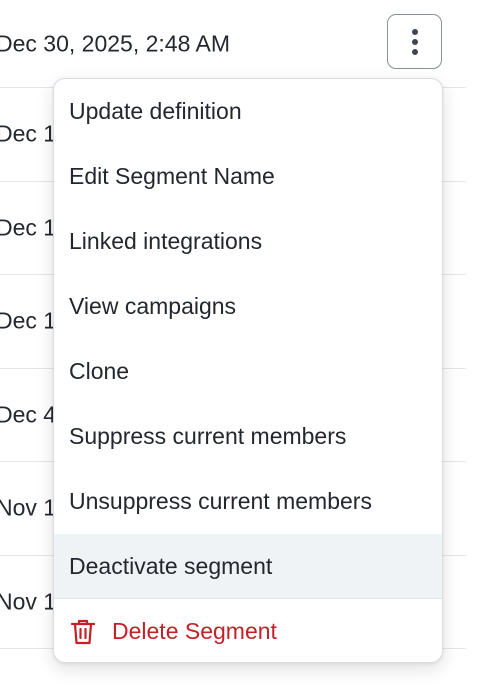 This screenshot has height=690, width=484. I want to click on menu-item-unsuppress-members: Unsuppress current members, so click(248, 501).